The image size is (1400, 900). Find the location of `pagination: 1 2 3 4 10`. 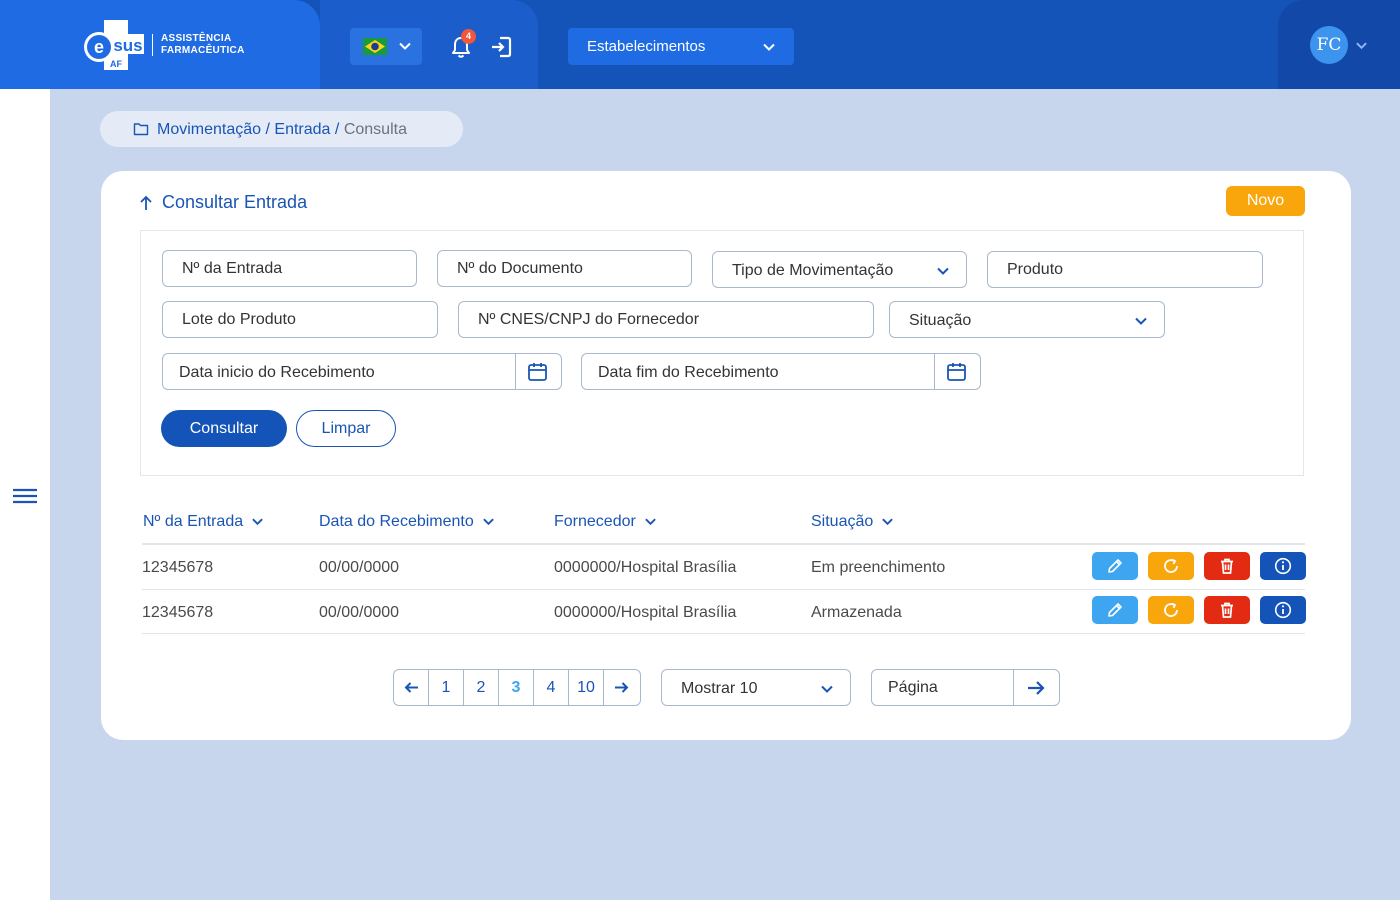

pagination: 1 2 3 4 10 is located at coordinates (517, 687).